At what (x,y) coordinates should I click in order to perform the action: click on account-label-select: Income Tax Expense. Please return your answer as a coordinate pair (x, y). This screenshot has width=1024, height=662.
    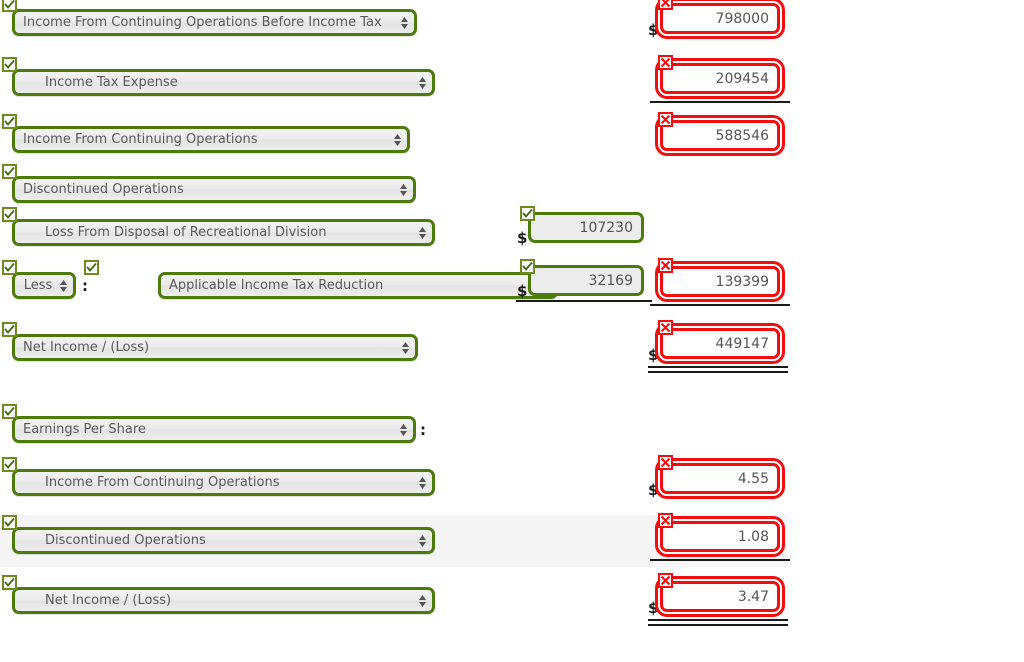
    Looking at the image, I should click on (223, 82).